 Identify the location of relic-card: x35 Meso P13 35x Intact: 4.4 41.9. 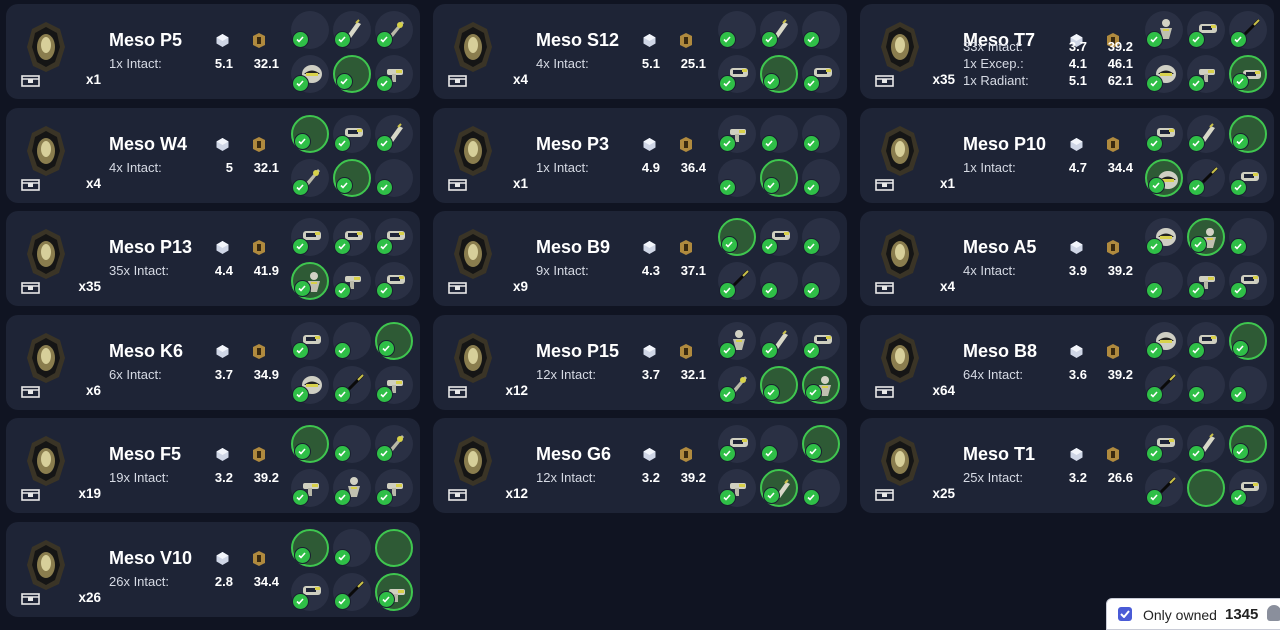
(213, 258).